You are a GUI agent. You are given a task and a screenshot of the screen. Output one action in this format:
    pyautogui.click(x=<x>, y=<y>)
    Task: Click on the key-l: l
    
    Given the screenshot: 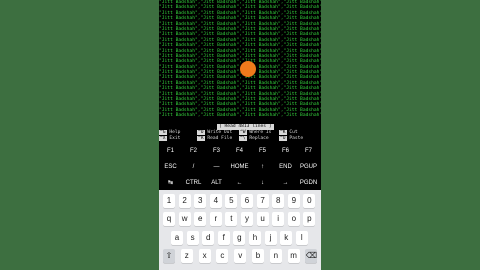 What is the action you would take?
    pyautogui.click(x=301, y=238)
    